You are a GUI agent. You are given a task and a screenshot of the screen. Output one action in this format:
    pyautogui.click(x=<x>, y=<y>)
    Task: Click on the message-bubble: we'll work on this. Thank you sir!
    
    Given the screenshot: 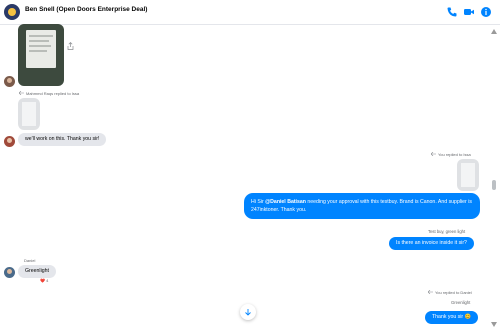 What is the action you would take?
    pyautogui.click(x=62, y=139)
    